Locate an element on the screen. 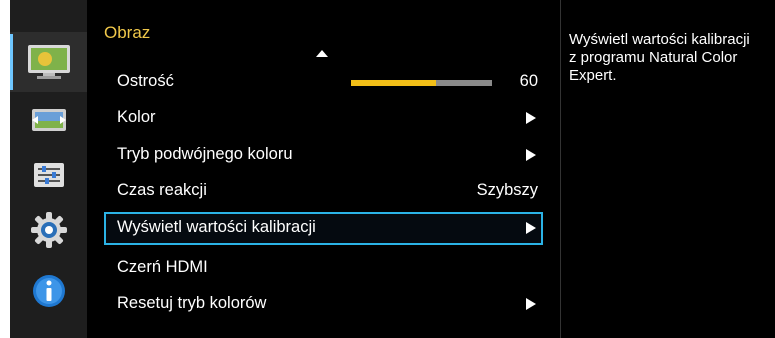  menu-item-label: Kolor is located at coordinates (136, 117).